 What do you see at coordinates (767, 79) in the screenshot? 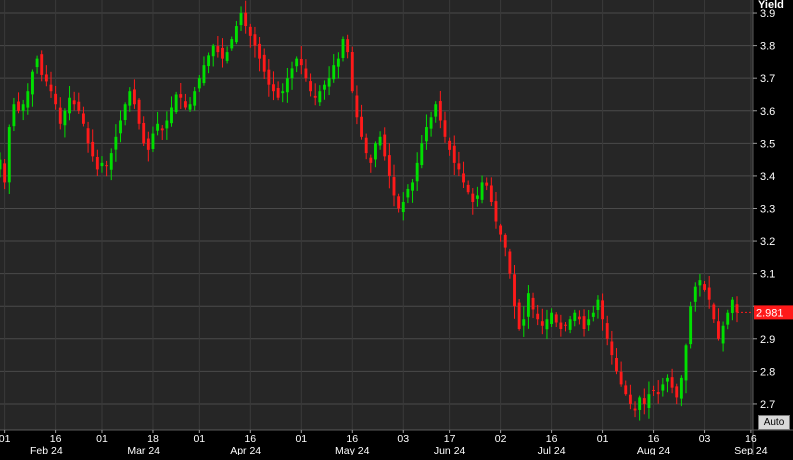
I see `y-tick-label: 3.7` at bounding box center [767, 79].